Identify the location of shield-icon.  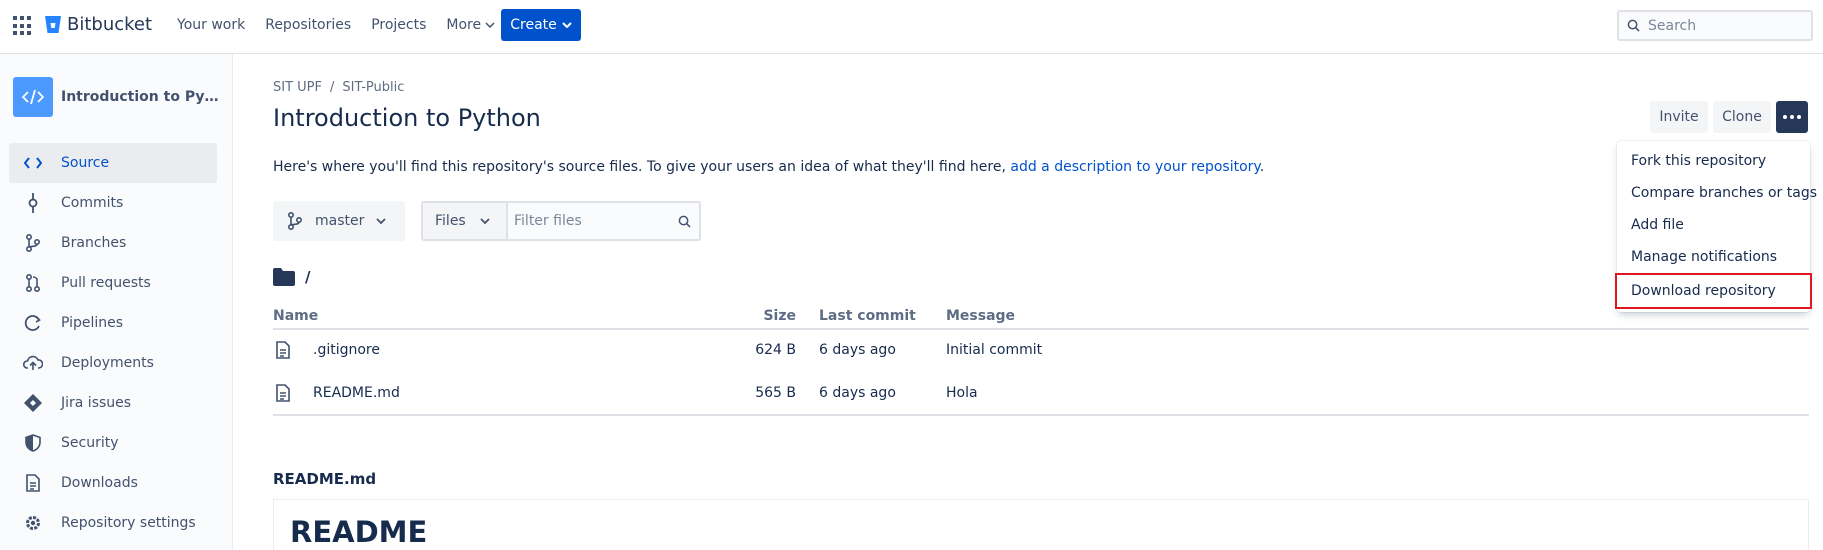
(33, 443).